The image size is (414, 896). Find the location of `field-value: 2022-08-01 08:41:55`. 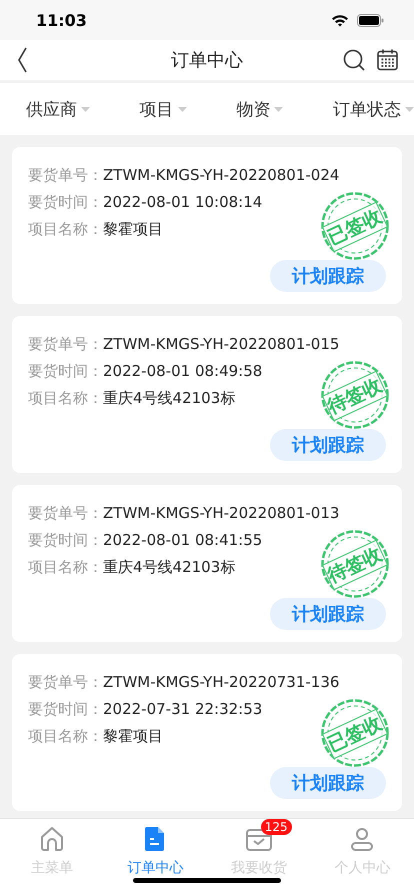

field-value: 2022-08-01 08:41:55 is located at coordinates (182, 540).